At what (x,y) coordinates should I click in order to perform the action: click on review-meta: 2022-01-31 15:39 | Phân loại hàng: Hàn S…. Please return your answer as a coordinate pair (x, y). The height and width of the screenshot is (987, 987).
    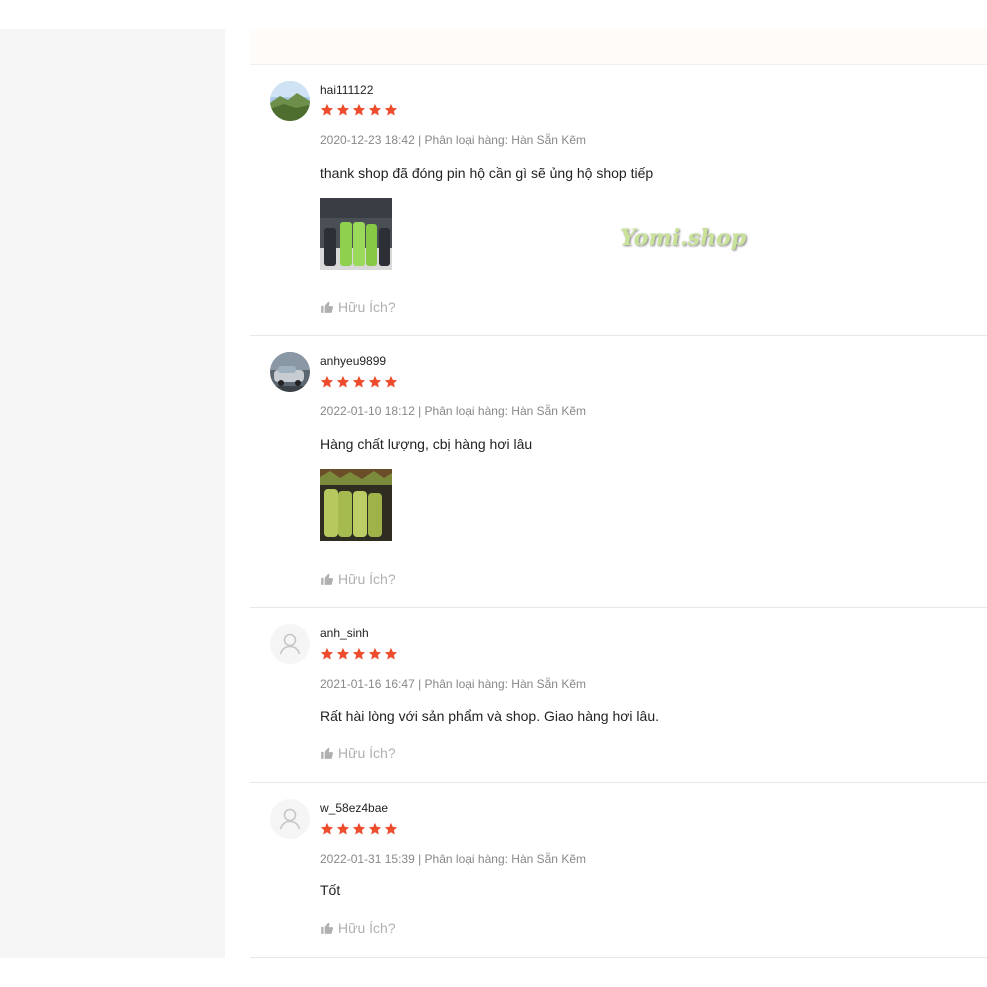
    Looking at the image, I should click on (453, 859).